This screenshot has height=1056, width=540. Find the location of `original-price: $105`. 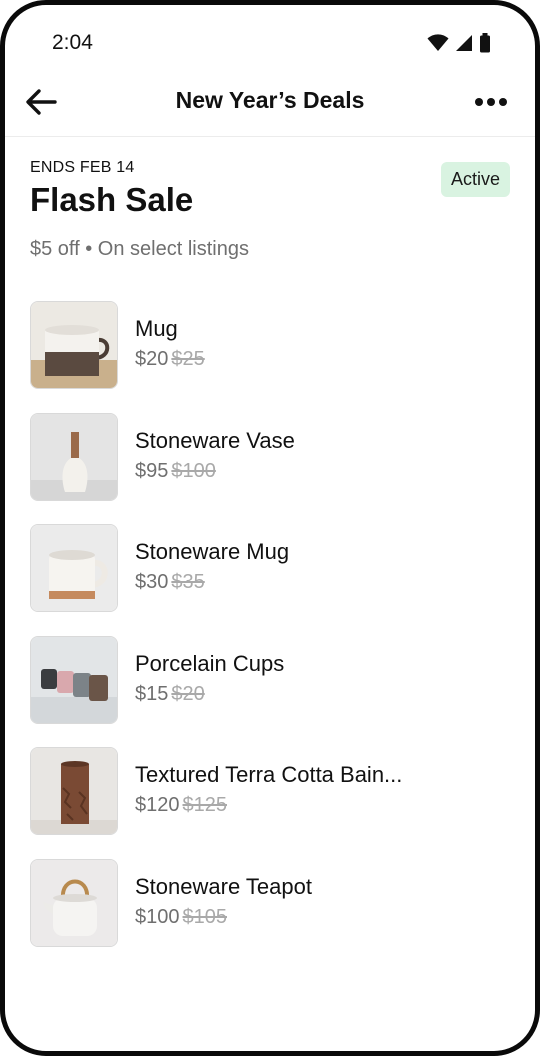

original-price: $105 is located at coordinates (205, 916).